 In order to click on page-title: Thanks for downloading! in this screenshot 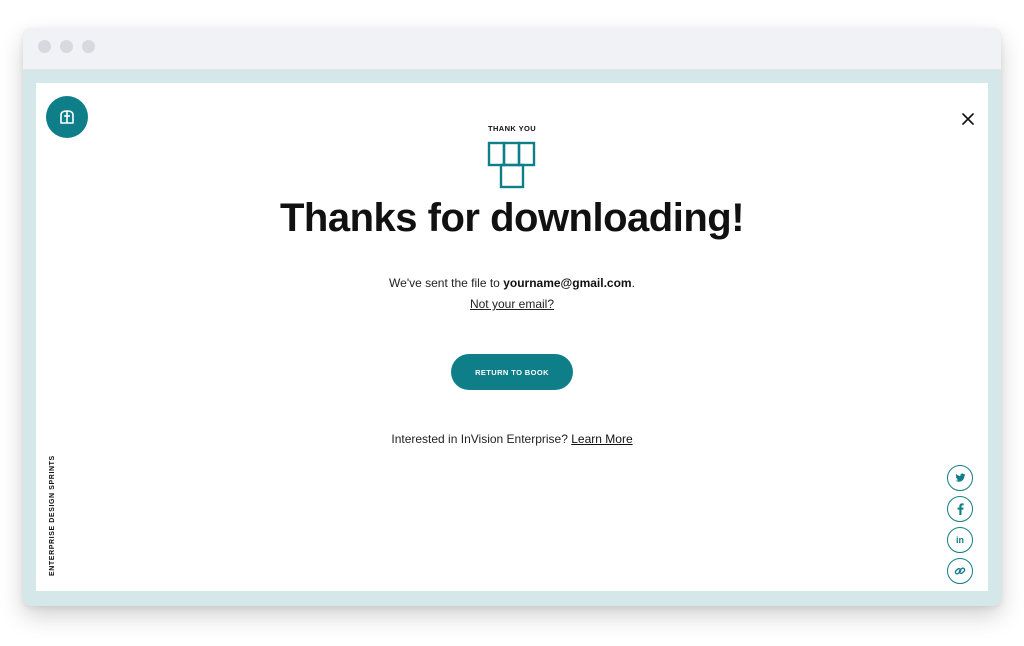, I will do `click(512, 218)`.